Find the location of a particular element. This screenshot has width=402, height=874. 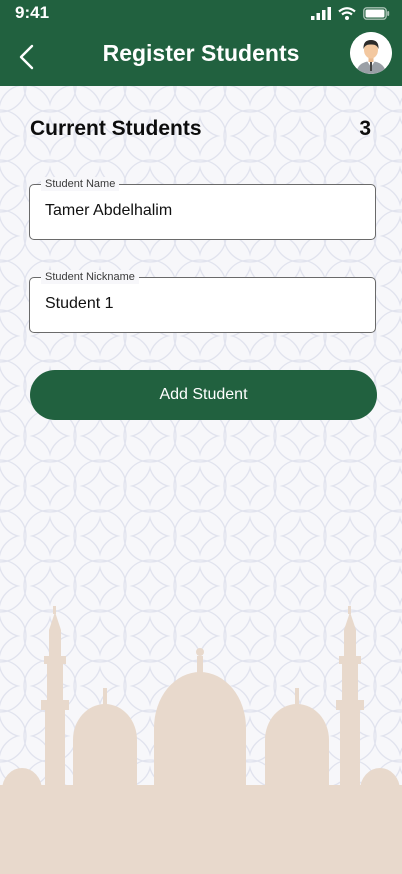

student-nickname-label: Student Nickname is located at coordinates (90, 277).